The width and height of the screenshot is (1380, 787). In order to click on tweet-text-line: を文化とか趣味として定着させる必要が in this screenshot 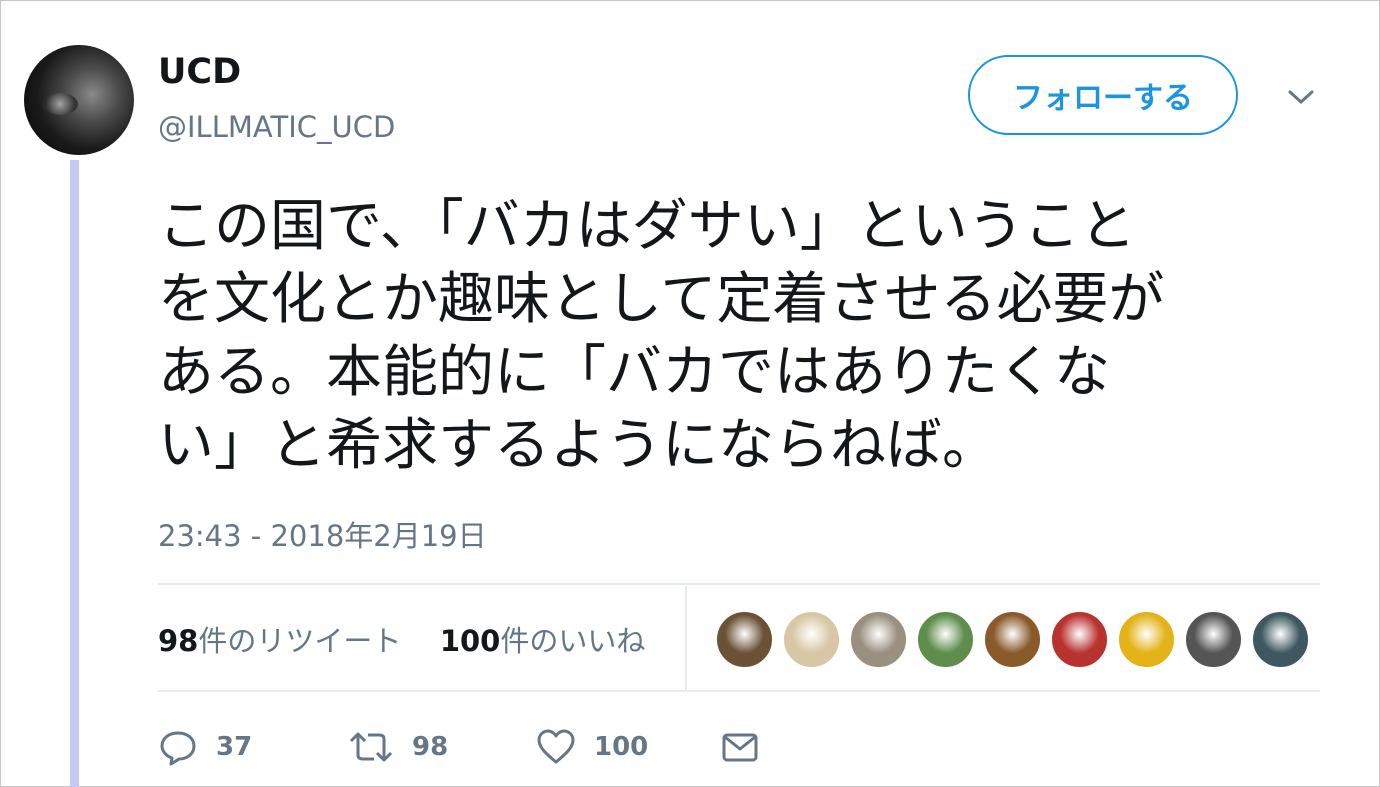, I will do `click(661, 299)`.